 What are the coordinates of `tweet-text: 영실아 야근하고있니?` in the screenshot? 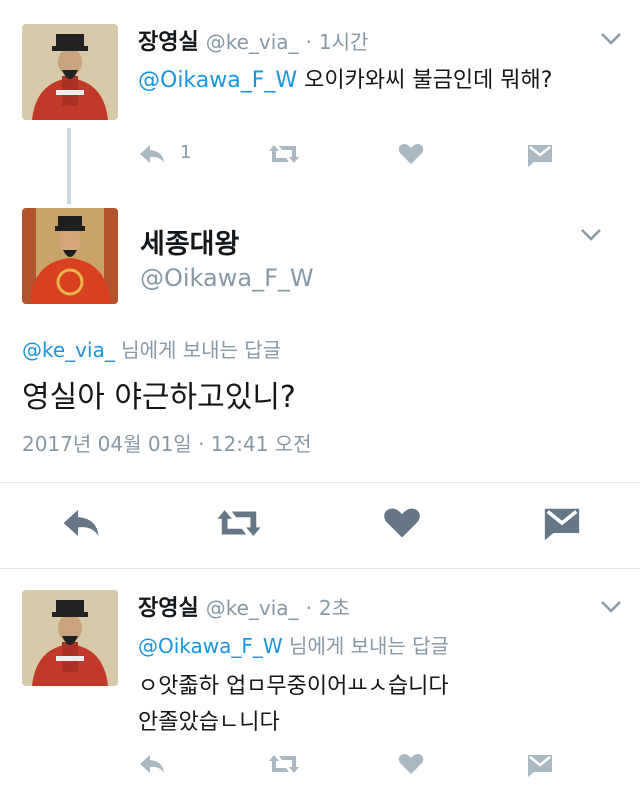 It's located at (159, 397).